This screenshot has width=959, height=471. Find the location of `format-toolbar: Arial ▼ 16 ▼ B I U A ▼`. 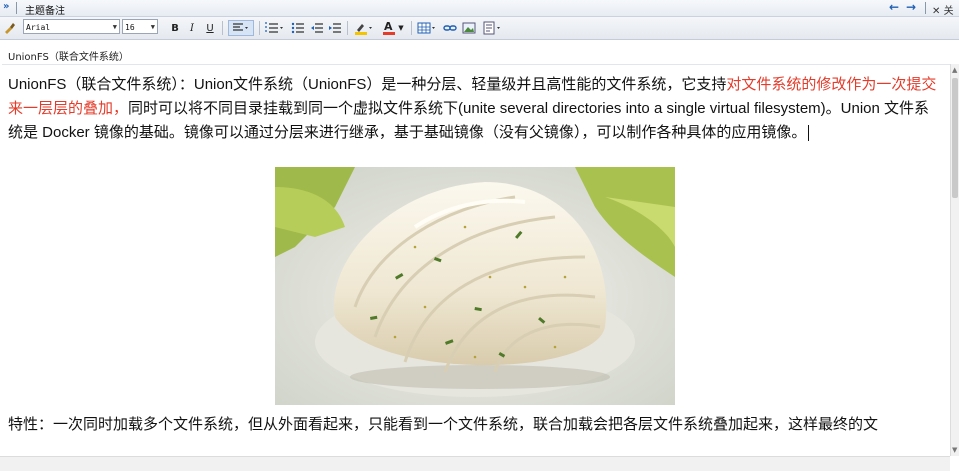

format-toolbar: Arial ▼ 16 ▼ B I U A ▼ is located at coordinates (479, 28).